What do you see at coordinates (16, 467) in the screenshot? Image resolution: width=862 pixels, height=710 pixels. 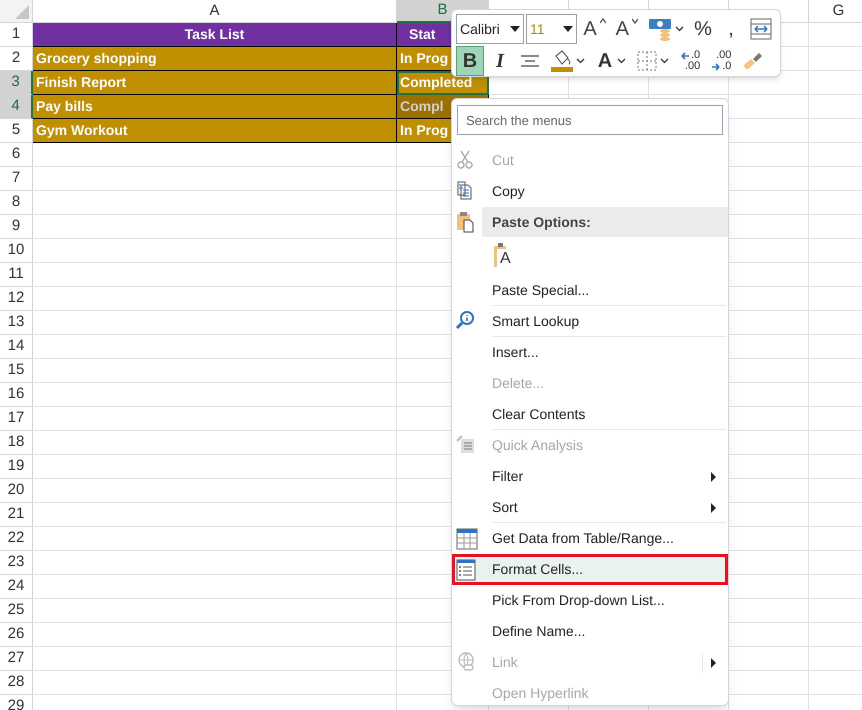 I see `row-header: 19` at bounding box center [16, 467].